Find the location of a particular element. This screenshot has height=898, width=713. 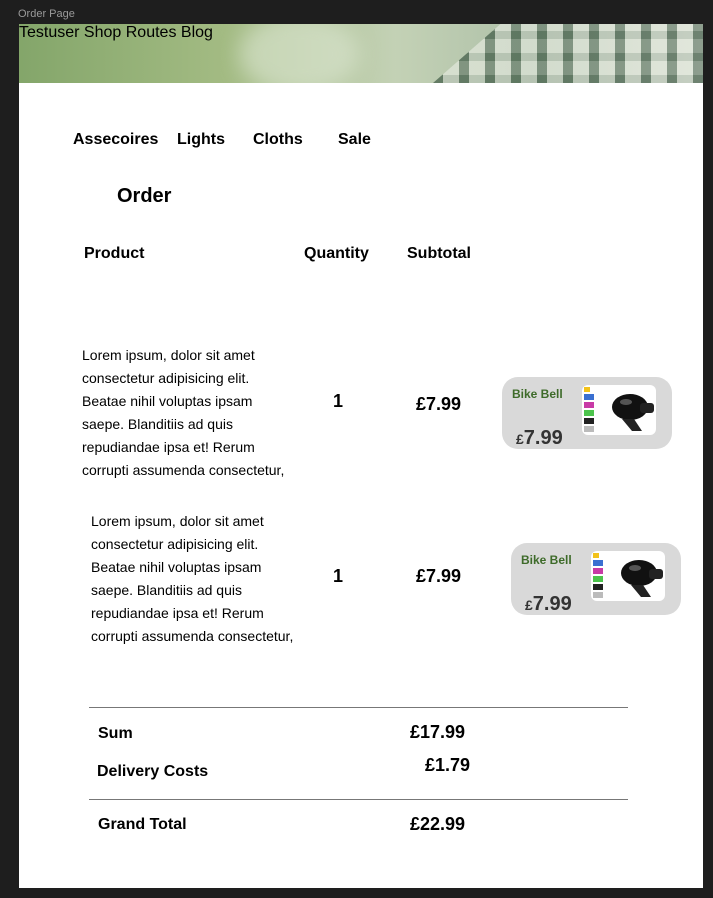

header-banner: Testuser Shop Routes Blog is located at coordinates (361, 53).